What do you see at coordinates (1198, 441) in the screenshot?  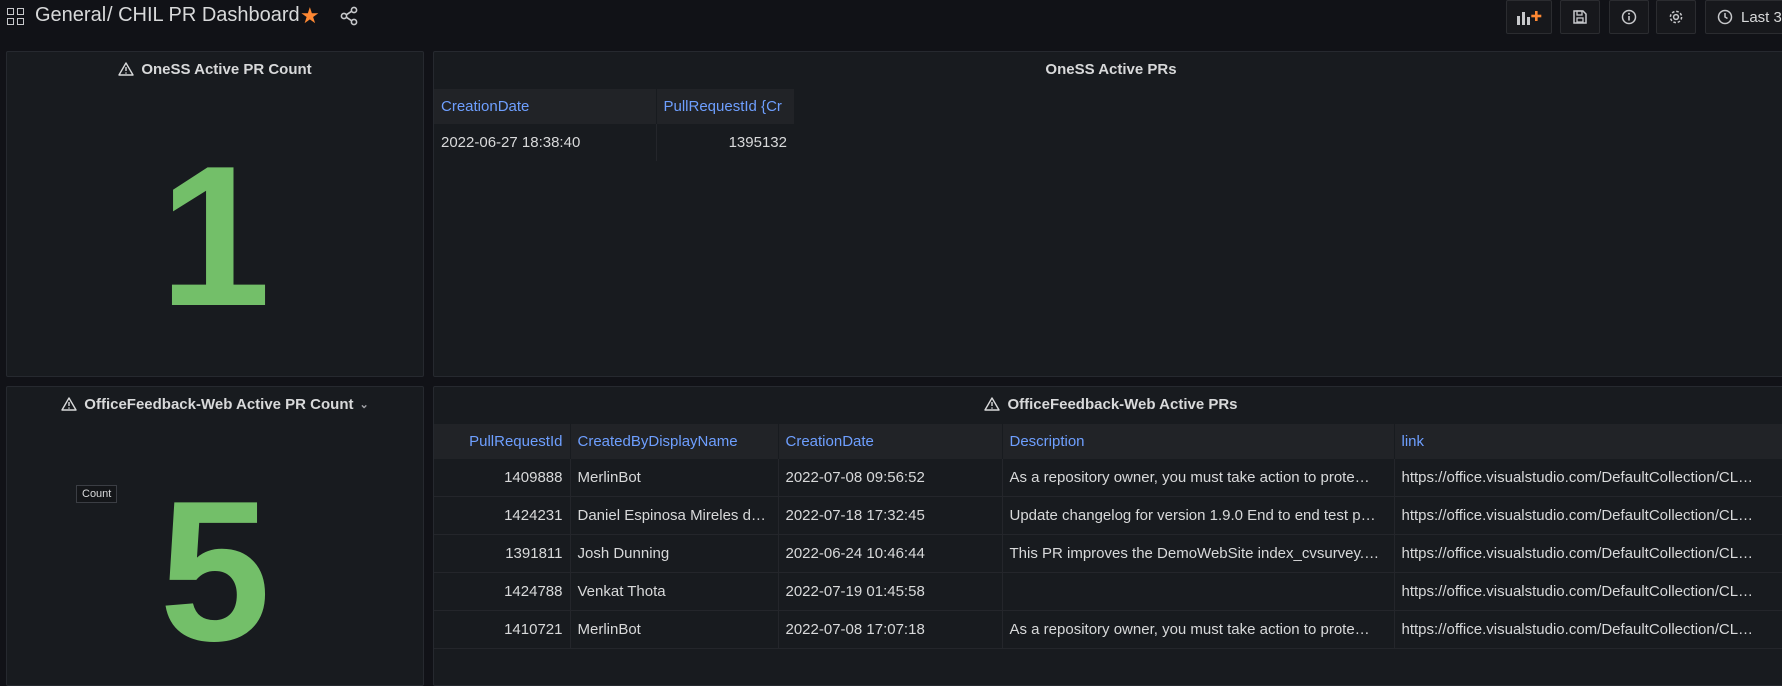 I see `column-header-description: Description` at bounding box center [1198, 441].